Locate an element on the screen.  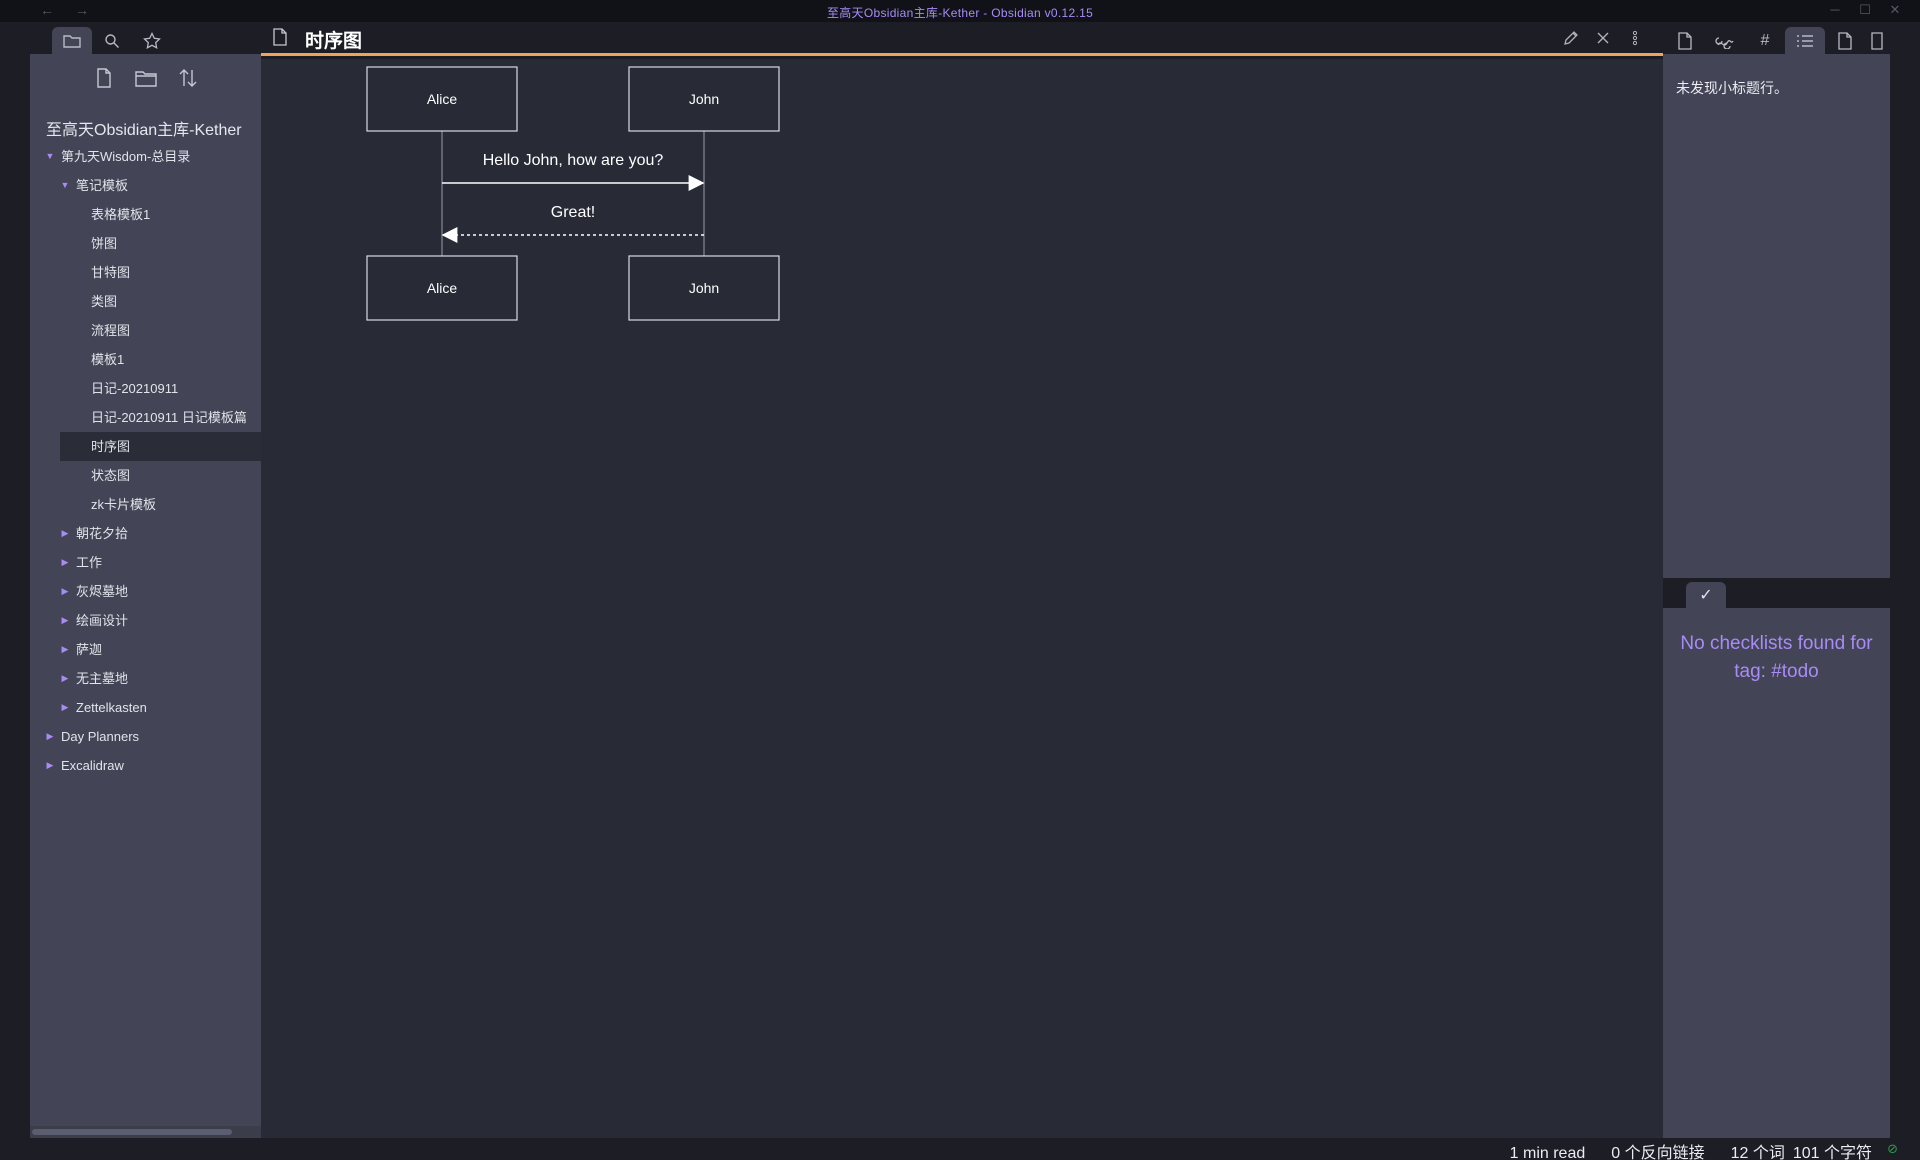
read-time: 1 min read is located at coordinates (1547, 1152).